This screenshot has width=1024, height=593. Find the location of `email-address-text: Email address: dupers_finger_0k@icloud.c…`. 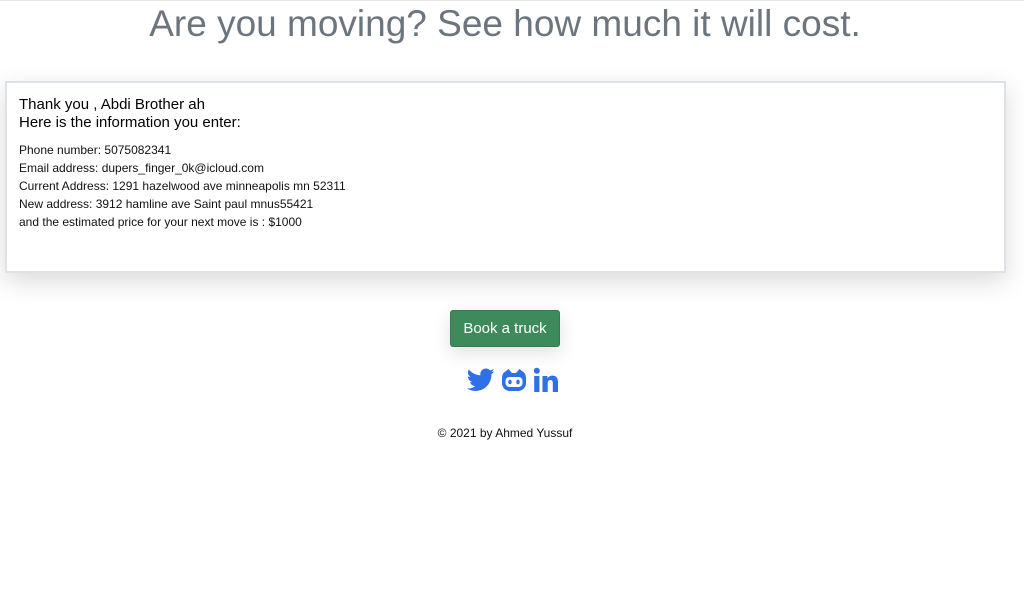

email-address-text: Email address: dupers_finger_0k@icloud.c… is located at coordinates (141, 168).